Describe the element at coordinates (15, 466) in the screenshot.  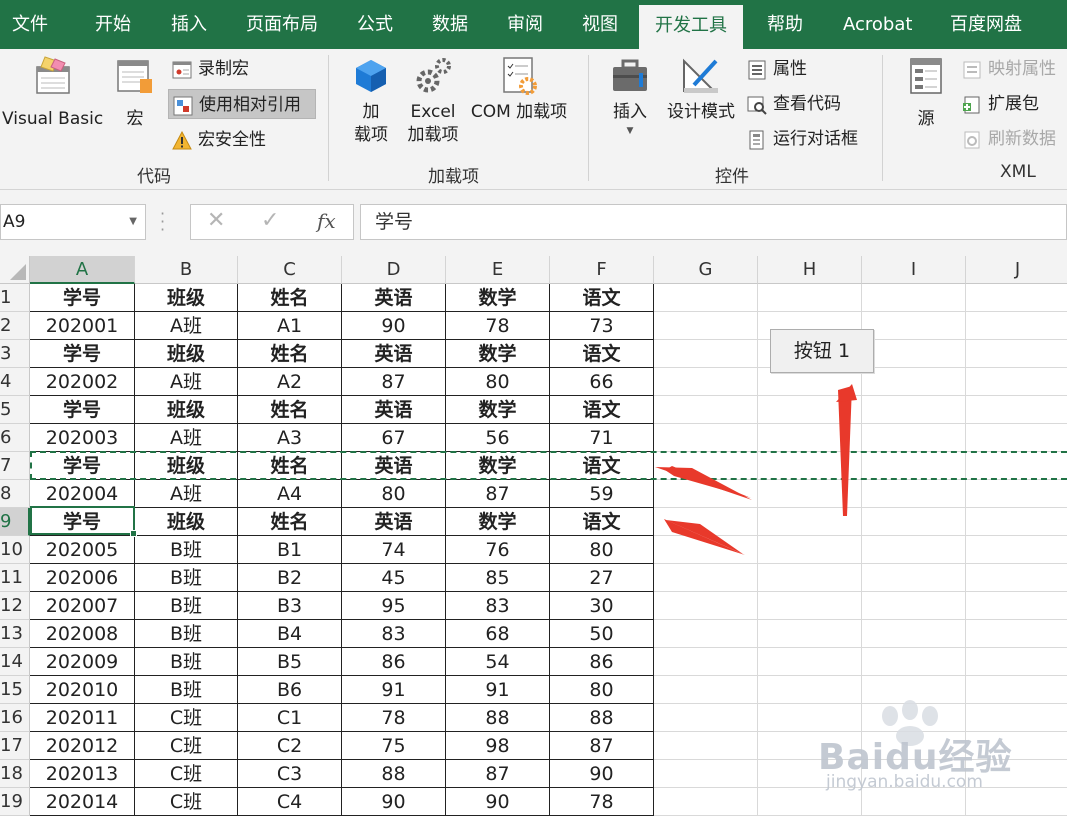
I see `row-header: 7` at that location.